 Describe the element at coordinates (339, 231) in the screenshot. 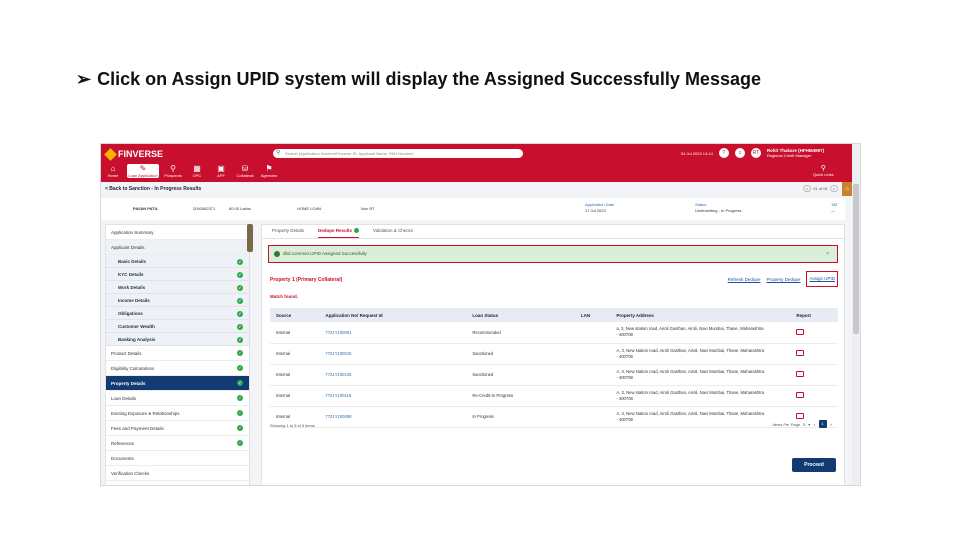

I see `tab-dedupe-results: Dedupe Results` at that location.